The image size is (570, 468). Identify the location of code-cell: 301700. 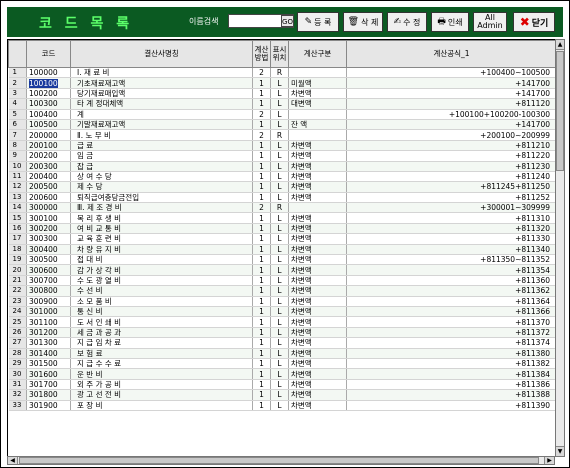
(48, 385).